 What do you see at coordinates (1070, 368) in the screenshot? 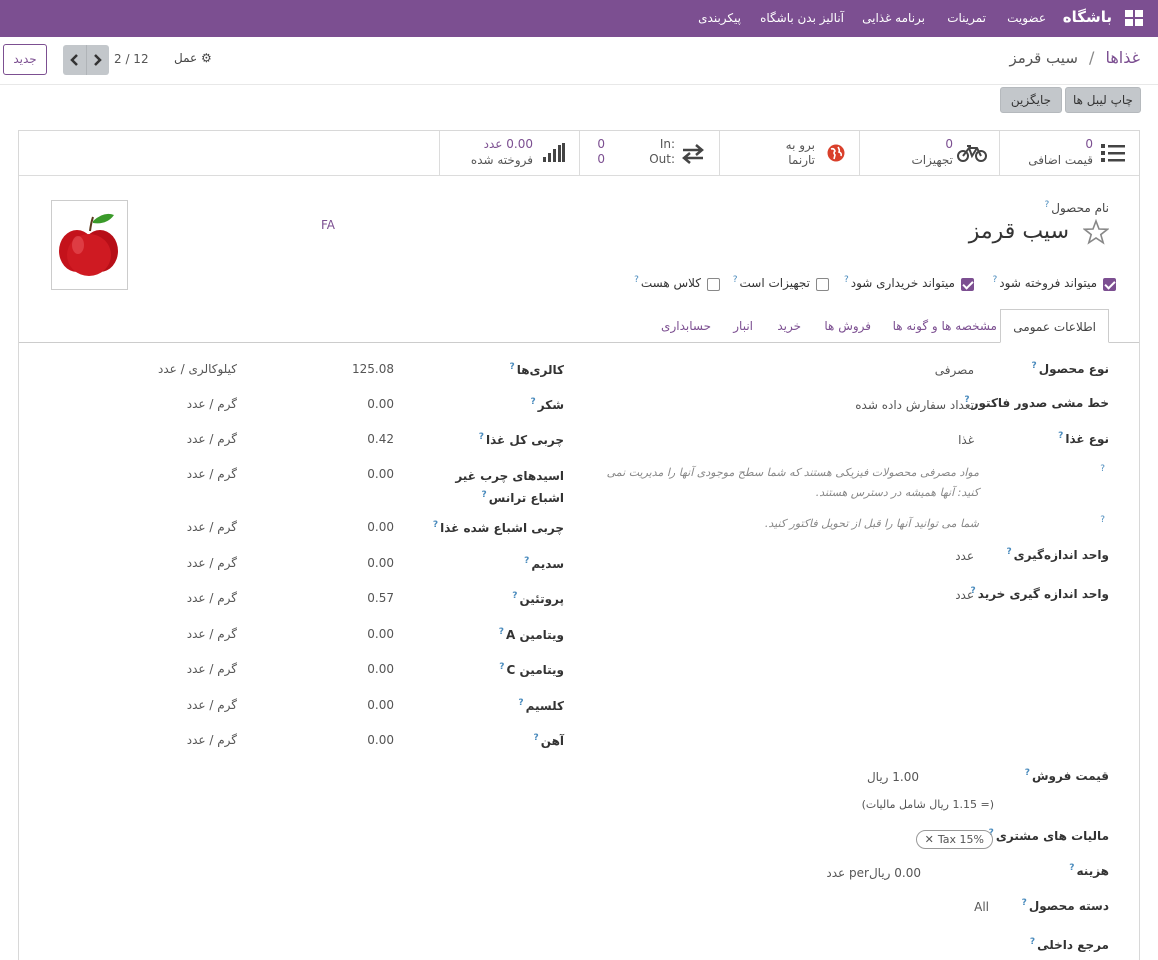
I see `product-type-label: نوع محصول?` at bounding box center [1070, 368].